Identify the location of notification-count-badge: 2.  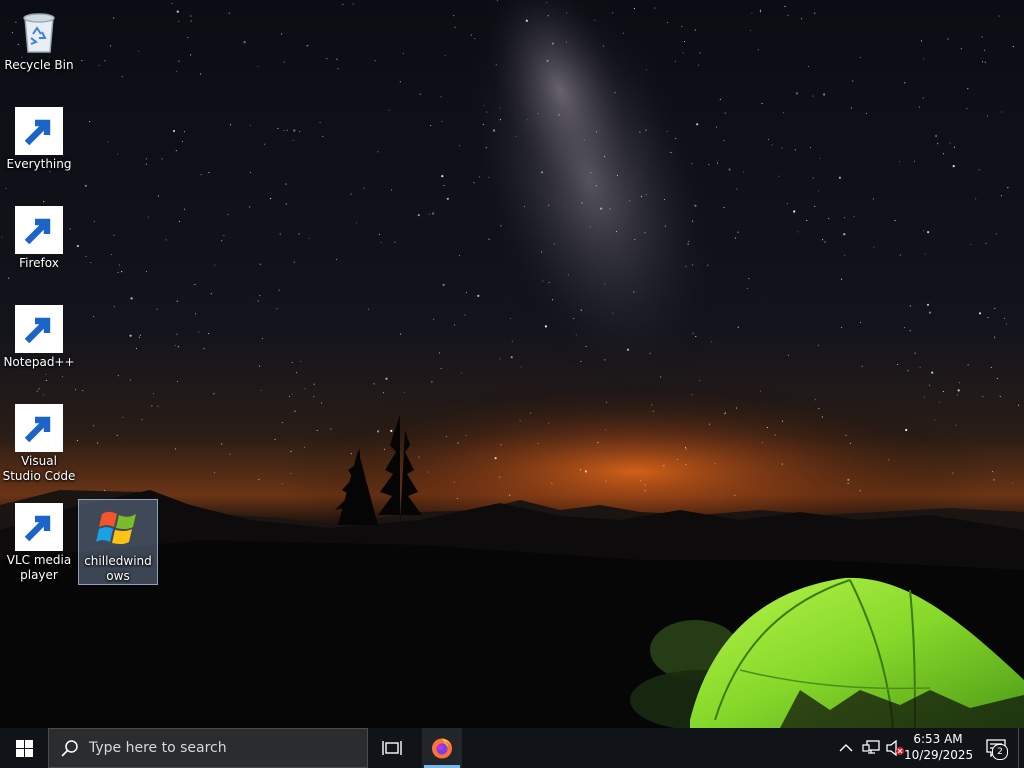
(1000, 752).